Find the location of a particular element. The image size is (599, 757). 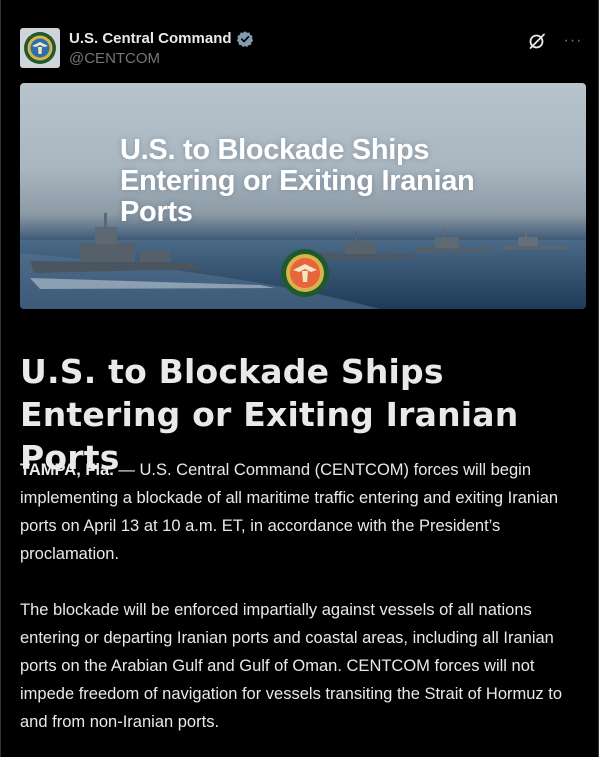

post-actions: ··· is located at coordinates (555, 41).